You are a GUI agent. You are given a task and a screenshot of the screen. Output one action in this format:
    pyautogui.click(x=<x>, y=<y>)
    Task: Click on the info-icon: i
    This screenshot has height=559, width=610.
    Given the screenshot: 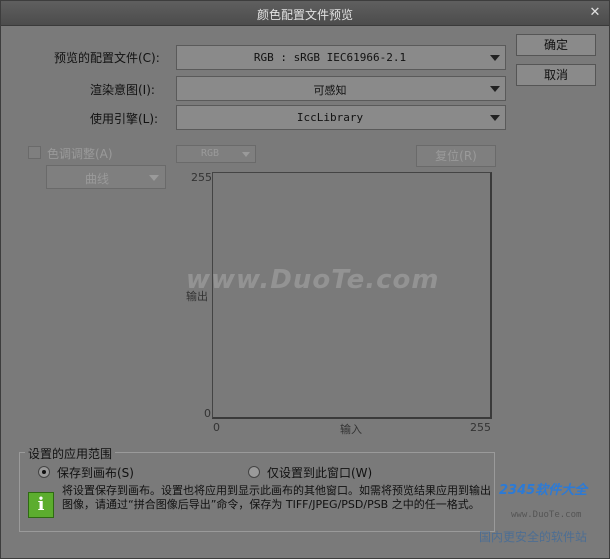 What is the action you would take?
    pyautogui.click(x=41, y=505)
    